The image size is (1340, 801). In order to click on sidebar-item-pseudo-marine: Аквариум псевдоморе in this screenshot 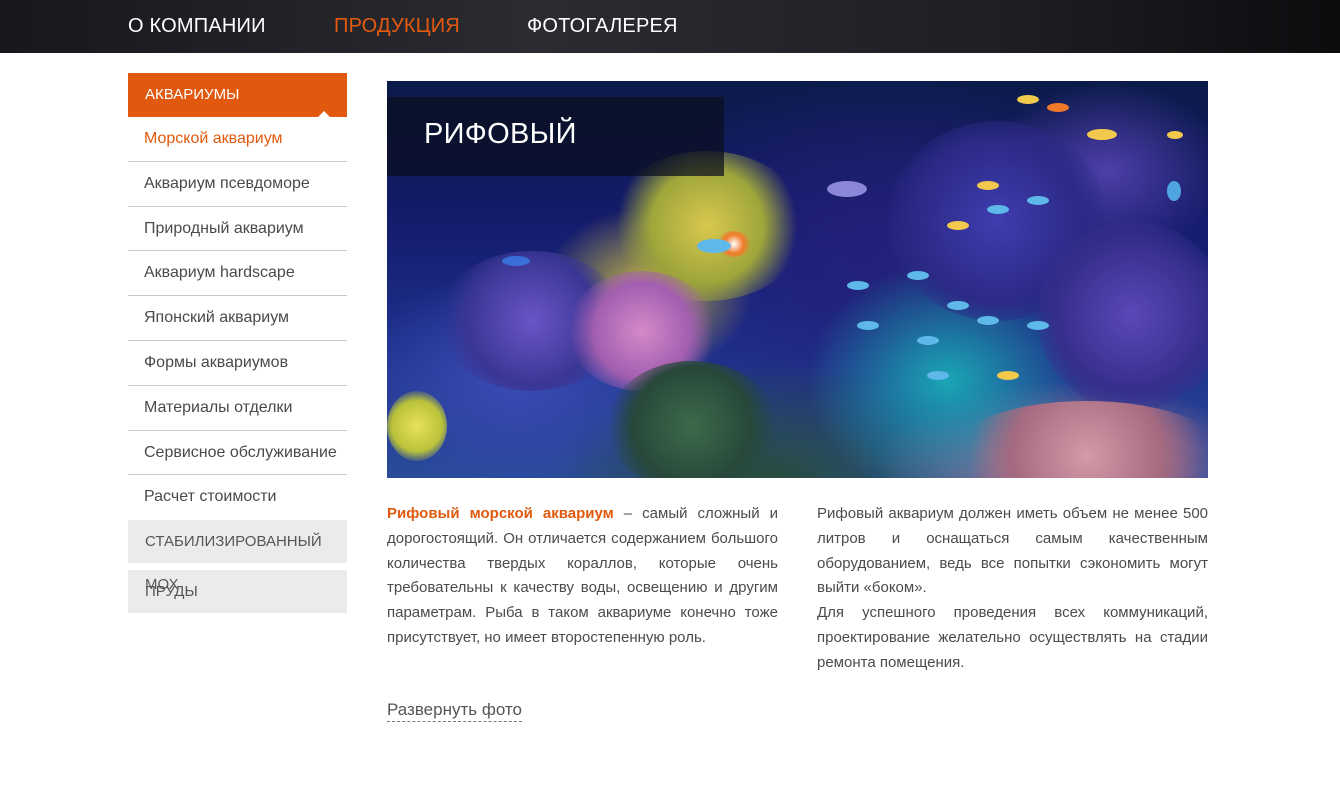, I will do `click(237, 184)`.